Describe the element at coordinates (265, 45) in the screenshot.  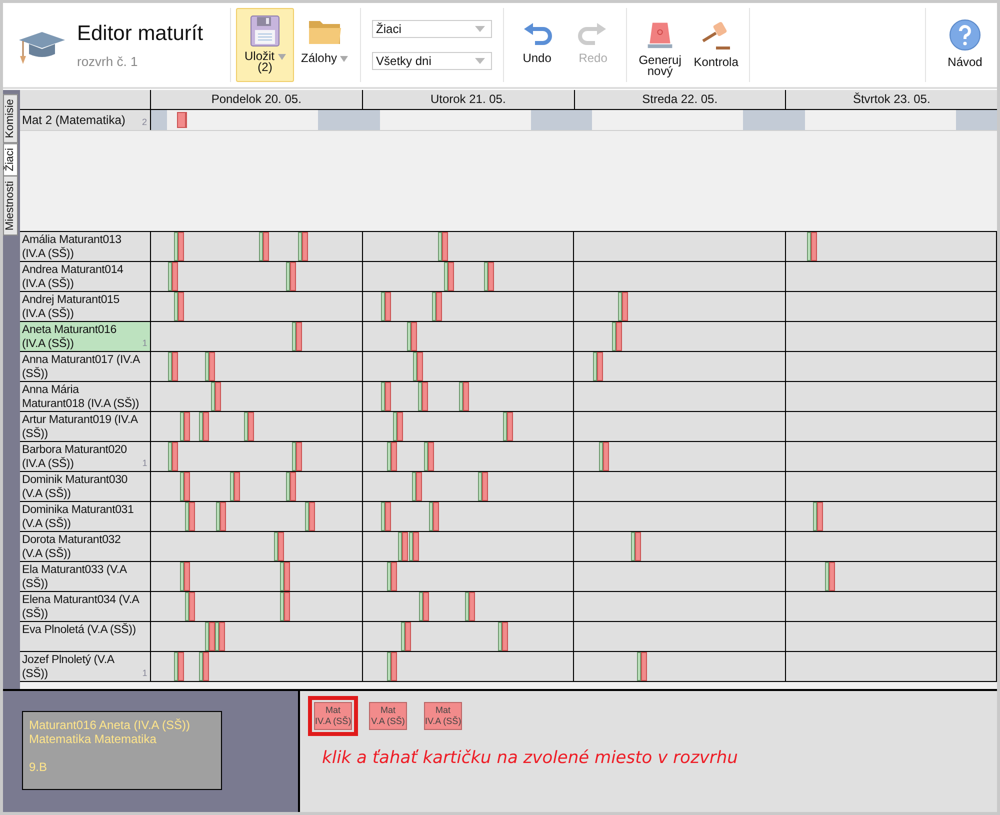
I see `save-button: Uložit (2)` at that location.